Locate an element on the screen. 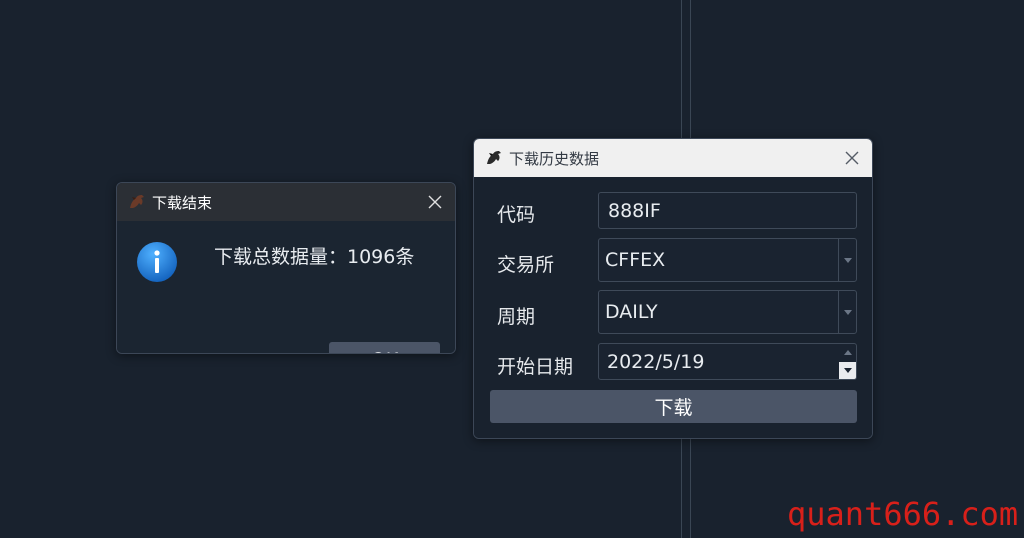  interval-value: DAILY is located at coordinates (631, 312).